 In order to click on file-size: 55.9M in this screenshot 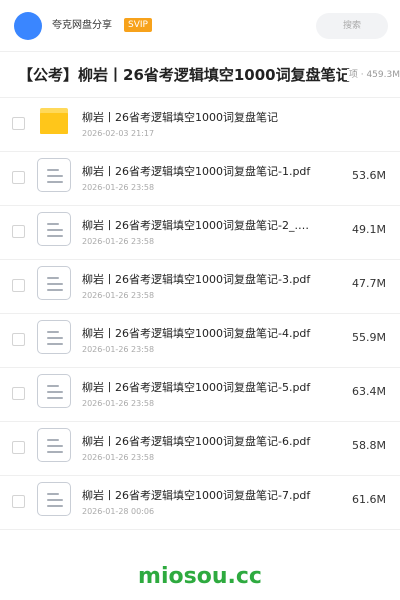, I will do `click(369, 337)`.